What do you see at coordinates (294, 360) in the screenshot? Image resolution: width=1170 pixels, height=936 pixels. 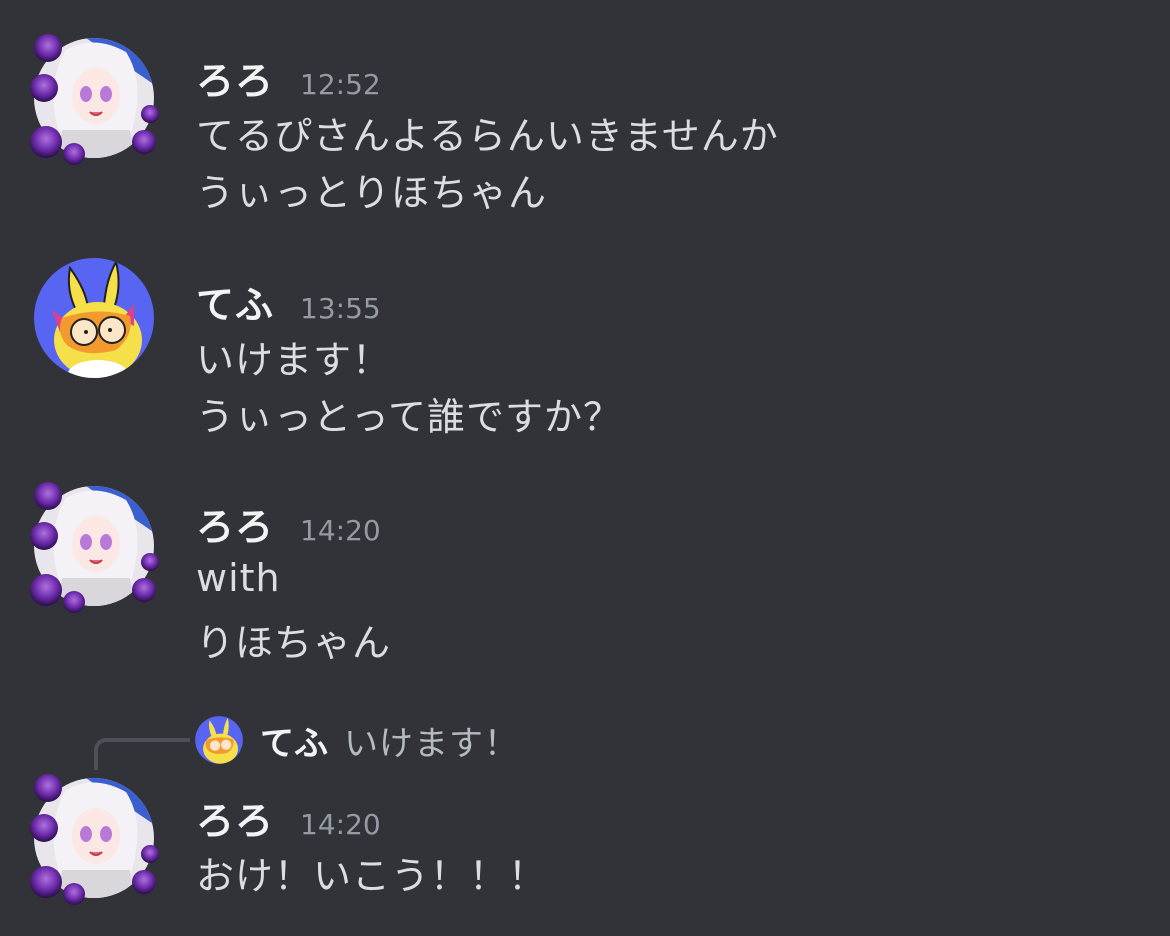 I see `message-line: いけます！` at bounding box center [294, 360].